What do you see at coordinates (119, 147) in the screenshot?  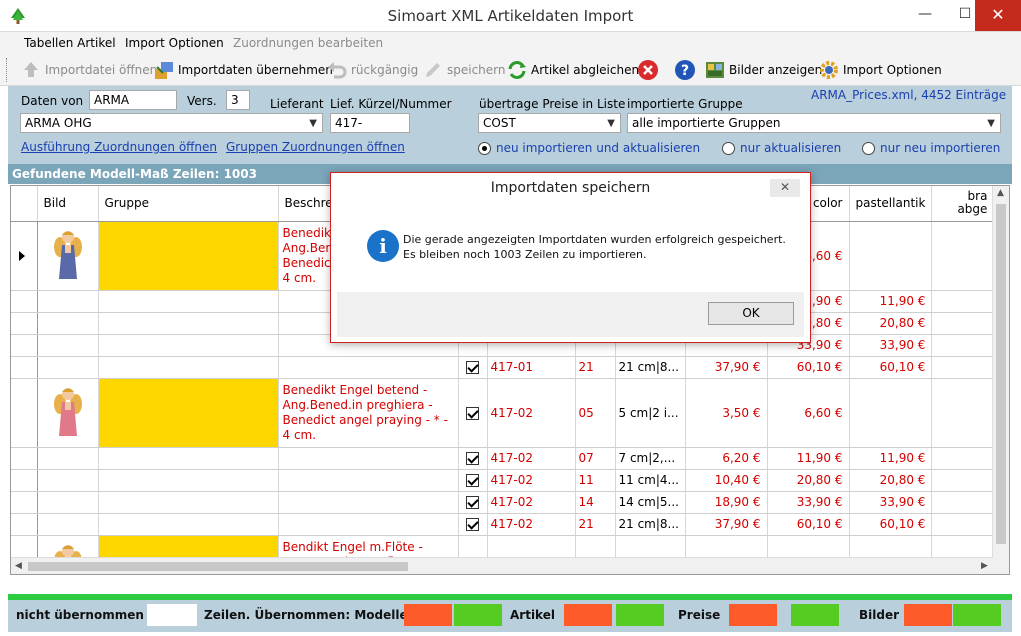 I see `assignments-link: Ausführung Zuordnungen öffnen` at bounding box center [119, 147].